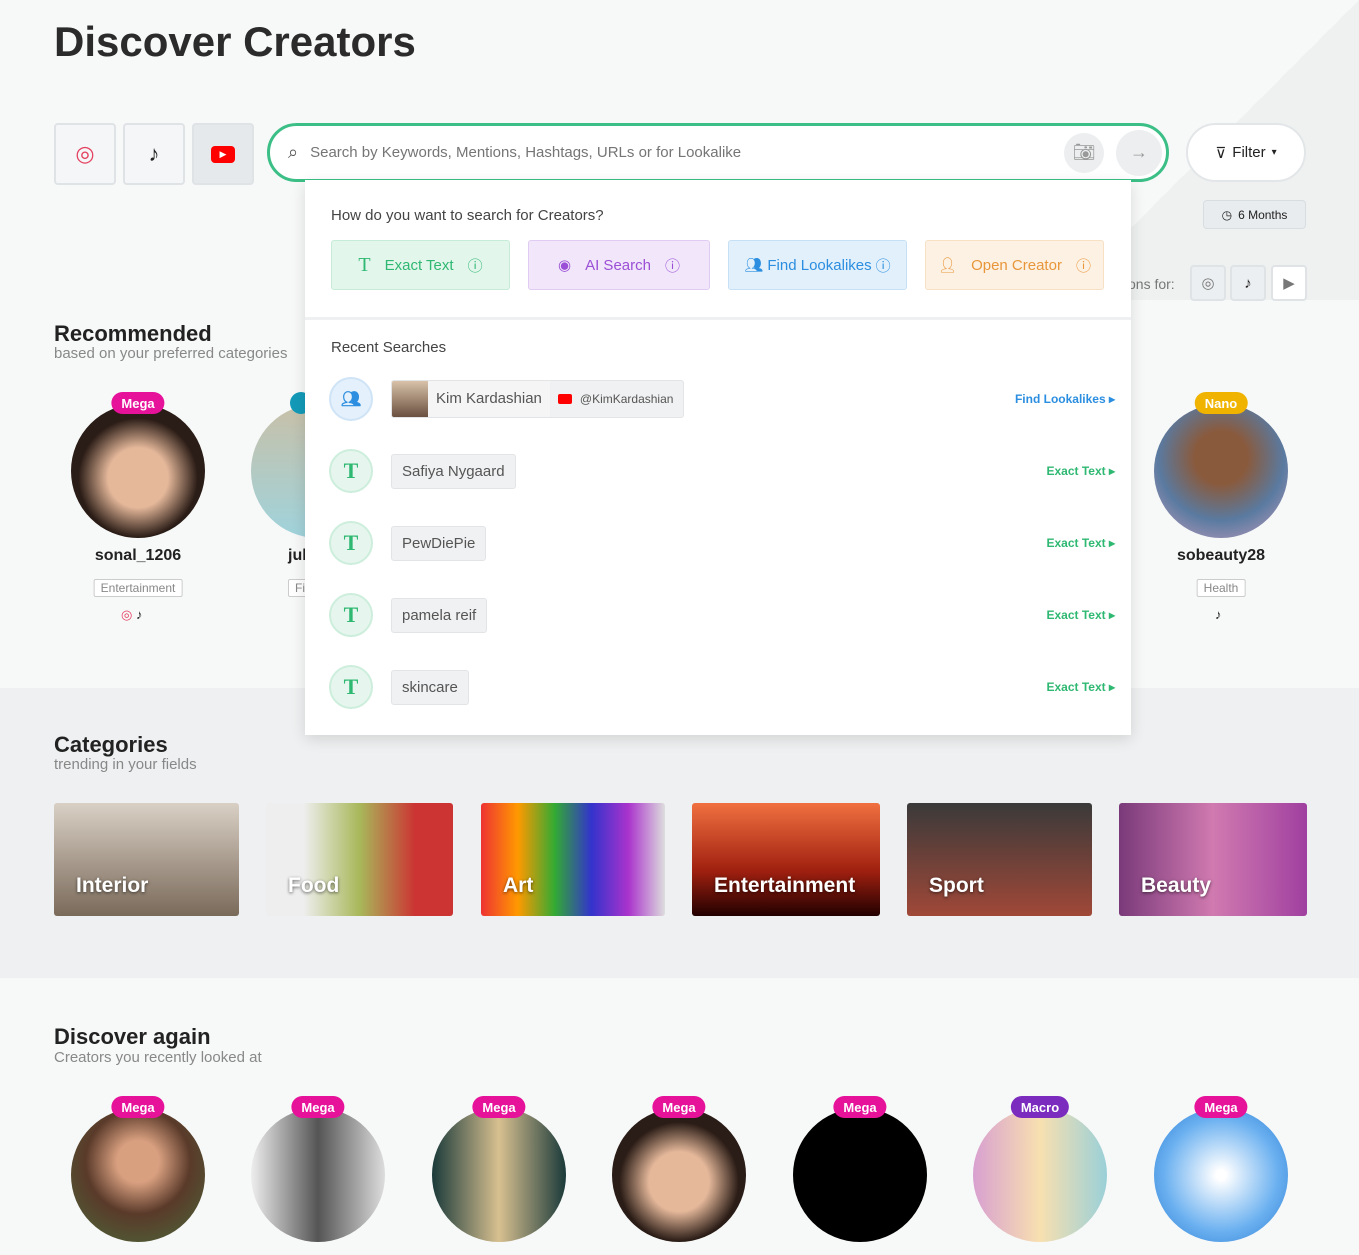 The image size is (1359, 1255). What do you see at coordinates (158, 1057) in the screenshot?
I see `discover-again-subtitle: Creators you recently looked at` at bounding box center [158, 1057].